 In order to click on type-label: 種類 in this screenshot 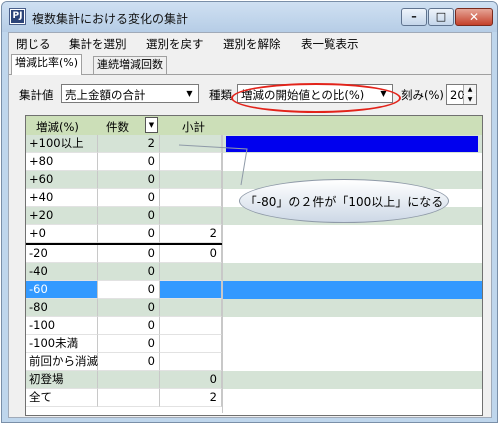, I will do `click(220, 95)`.